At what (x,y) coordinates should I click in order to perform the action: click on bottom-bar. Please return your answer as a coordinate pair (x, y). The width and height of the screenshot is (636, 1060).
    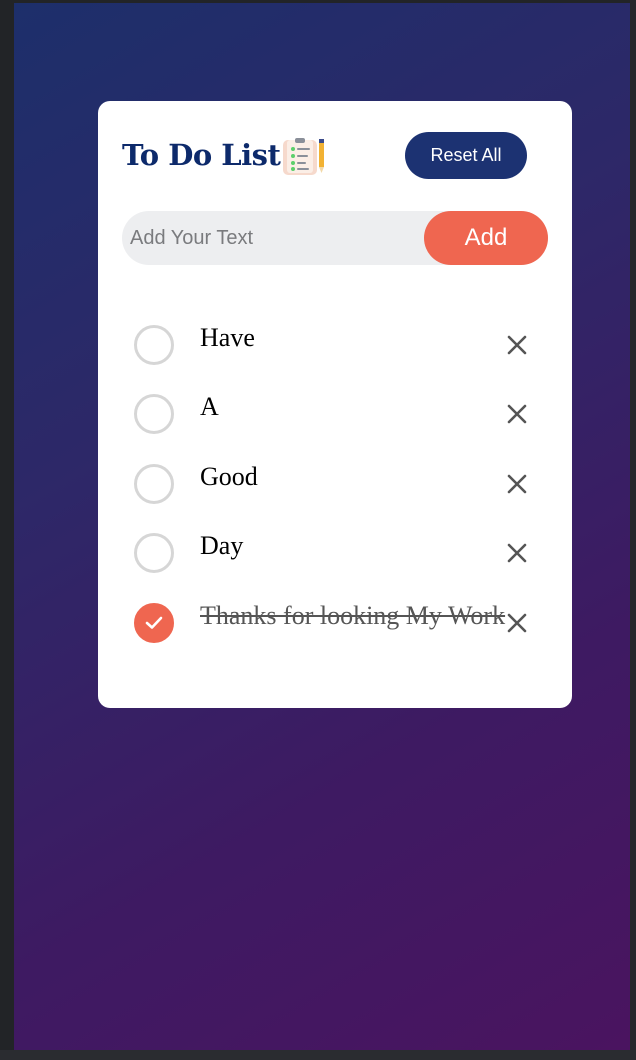
    Looking at the image, I should click on (318, 1055).